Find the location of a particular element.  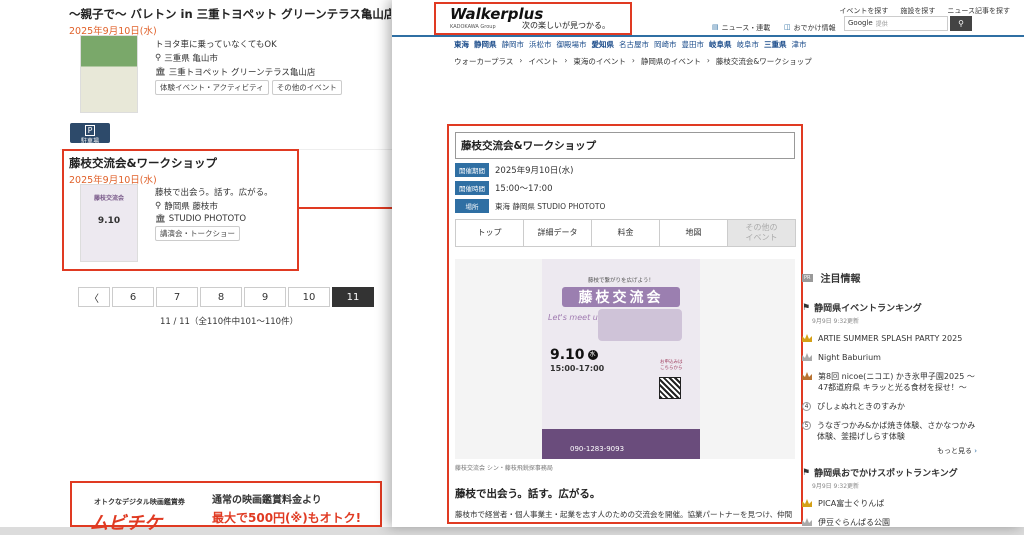

breadcrumb-item: 藤枝交流会&ワークショップ is located at coordinates (763, 61).